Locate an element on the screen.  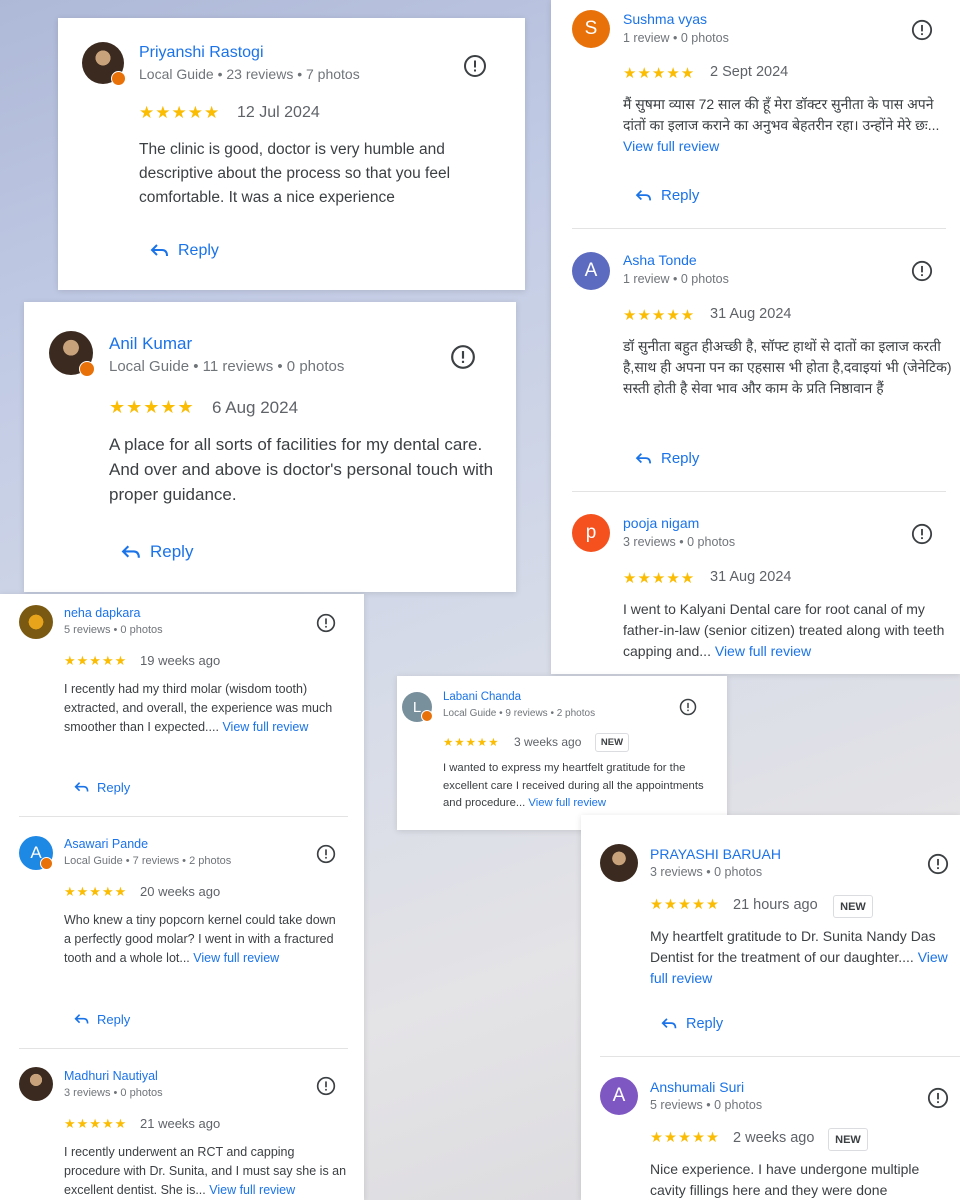
reviewer-name: PRAYASHI BARUAH is located at coordinates (715, 854).